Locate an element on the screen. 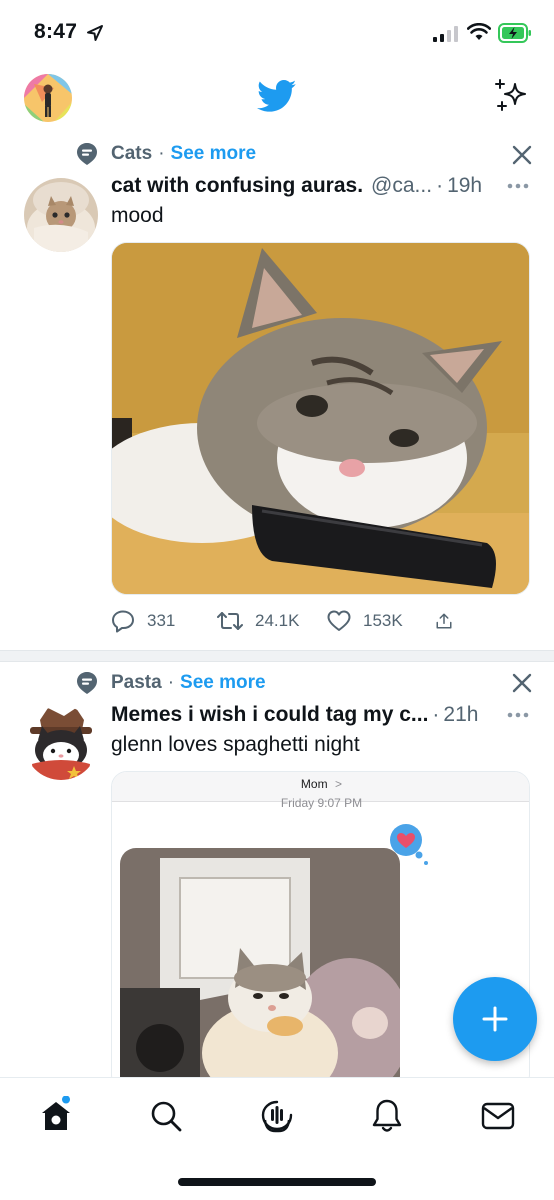  messages-icon is located at coordinates (498, 1116).